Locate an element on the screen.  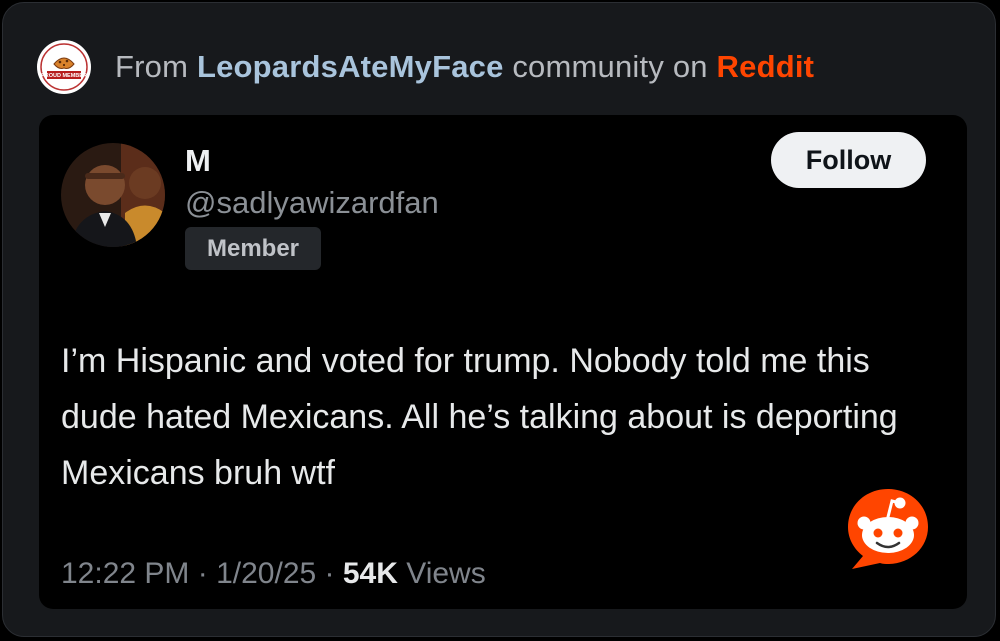
post-date: 1/20/25 is located at coordinates (266, 573).